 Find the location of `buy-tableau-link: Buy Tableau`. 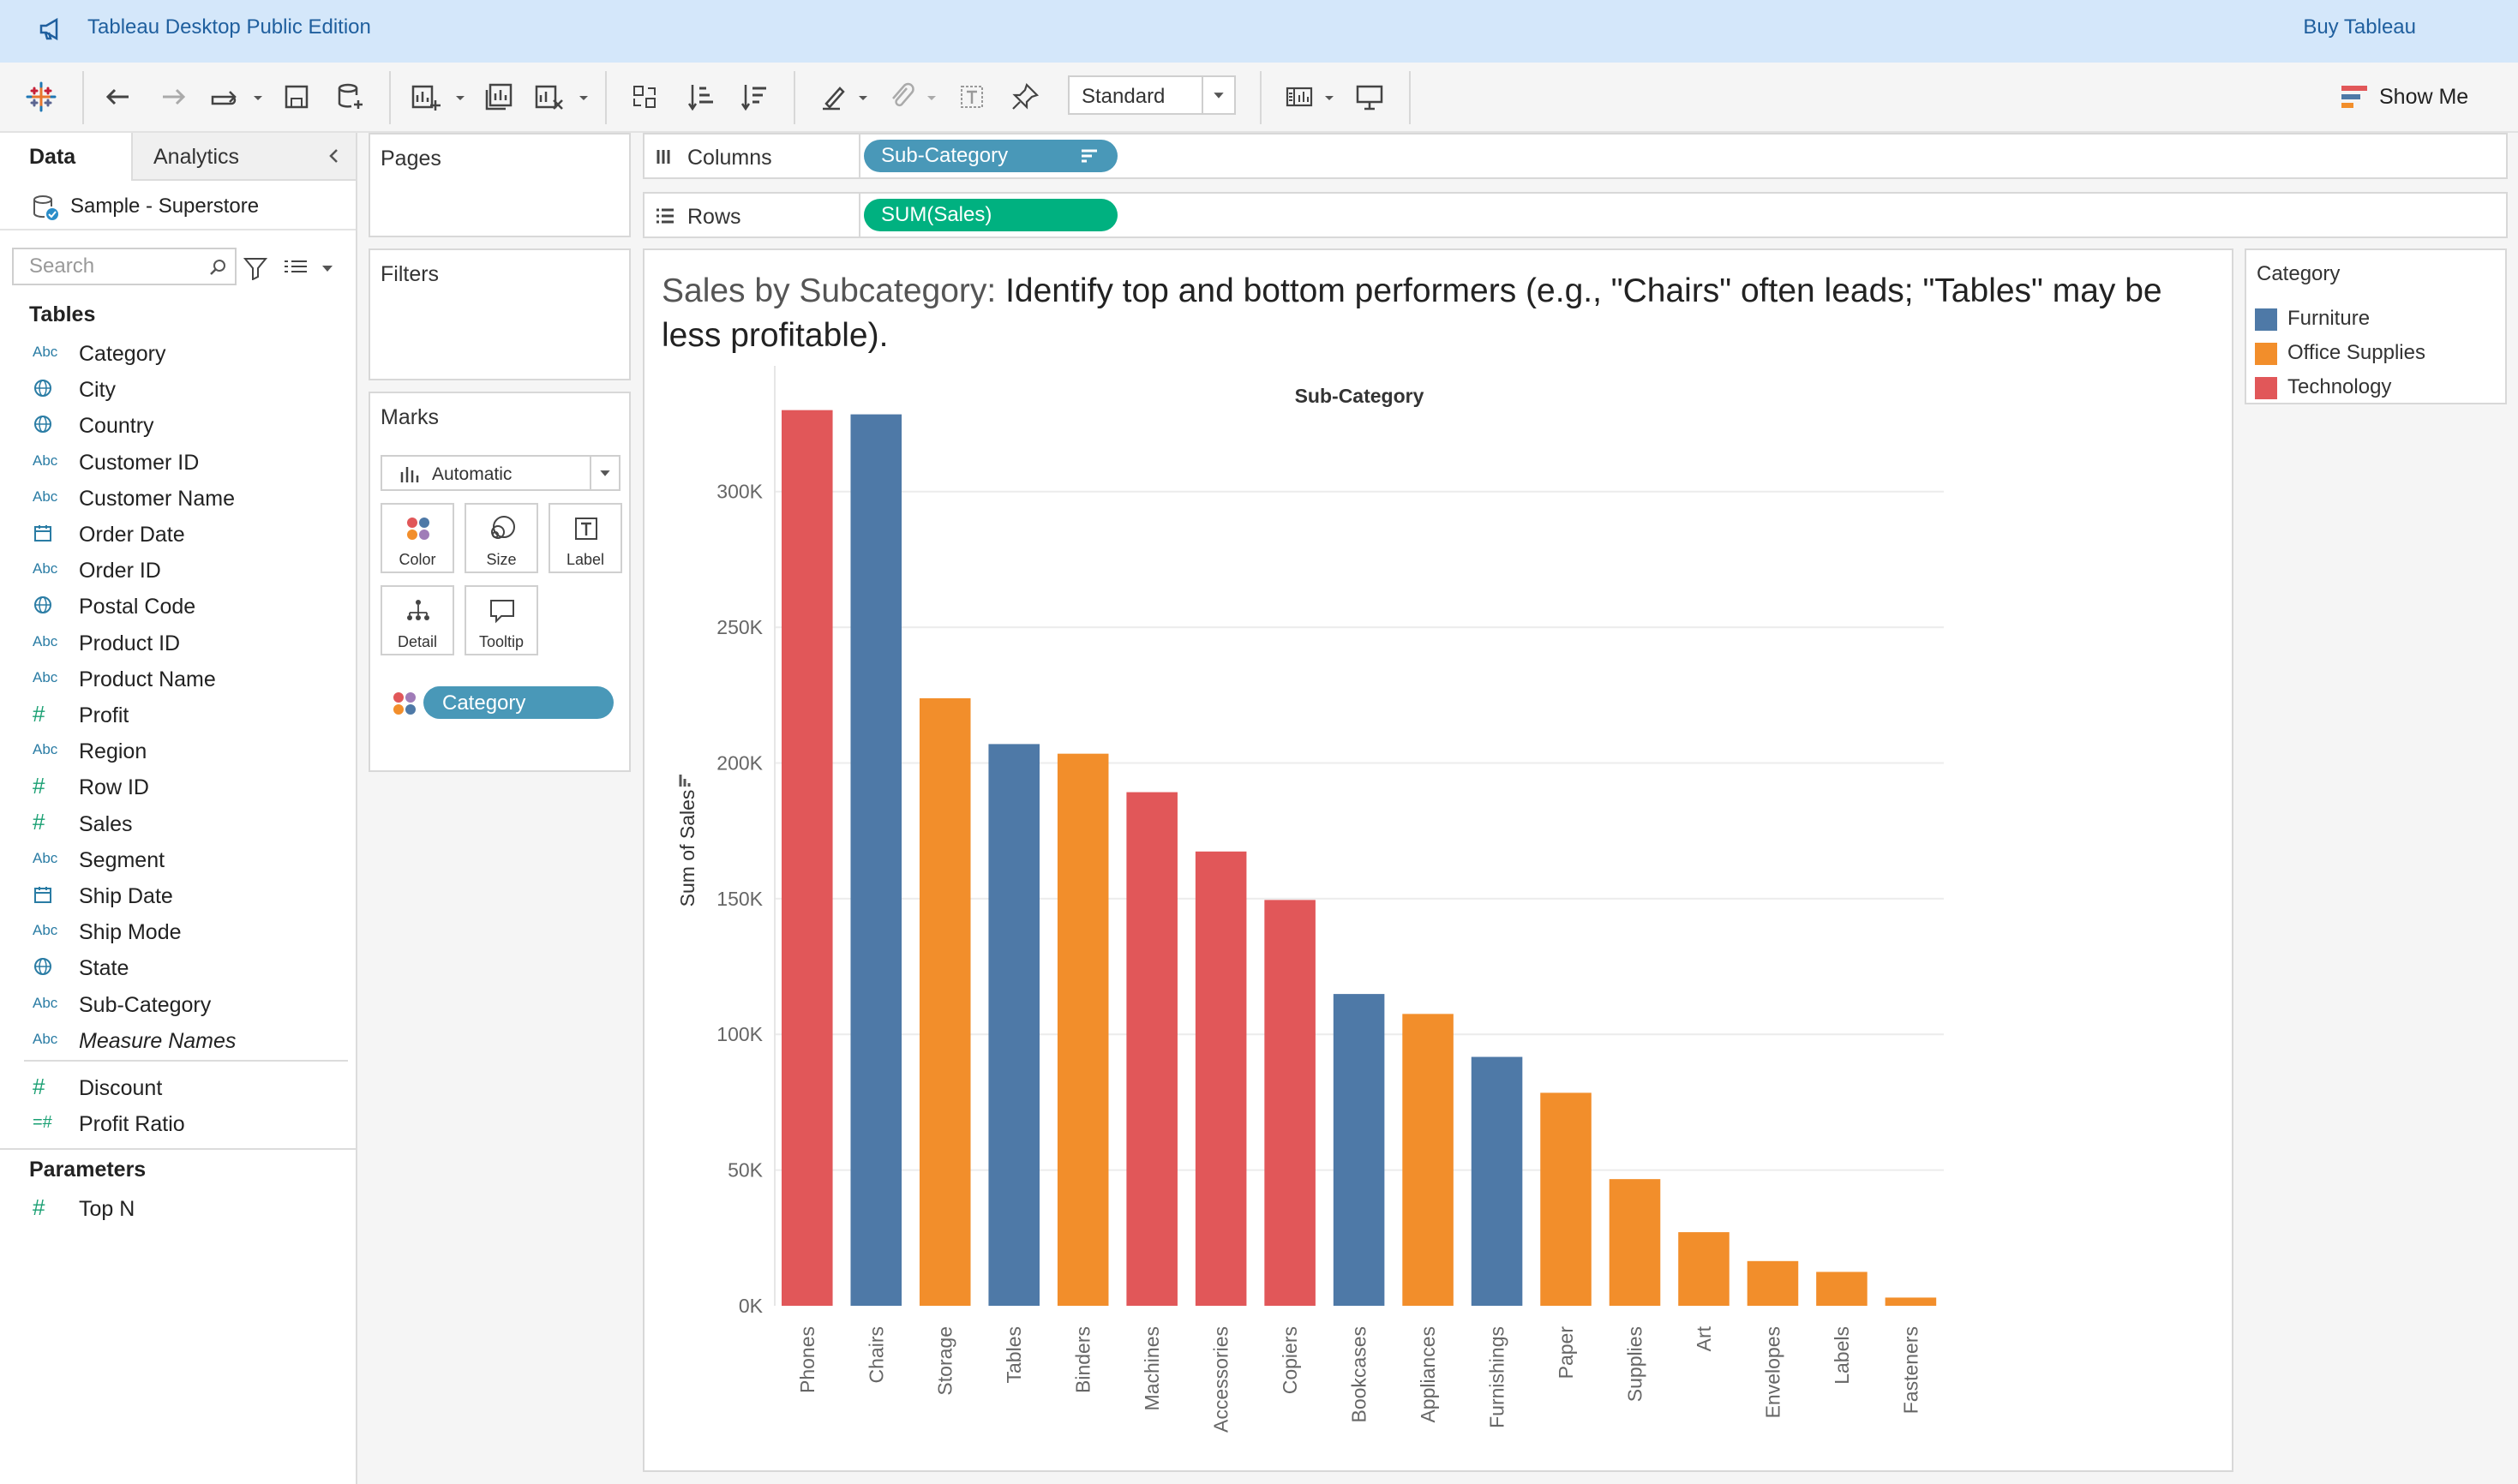

buy-tableau-link: Buy Tableau is located at coordinates (2359, 27).